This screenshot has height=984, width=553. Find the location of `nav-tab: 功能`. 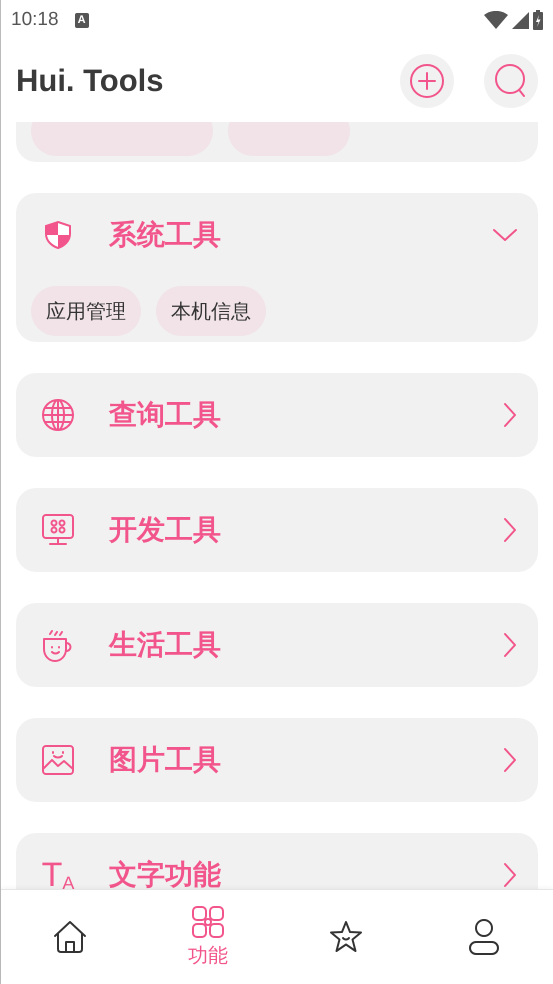

nav-tab: 功能 is located at coordinates (208, 937).